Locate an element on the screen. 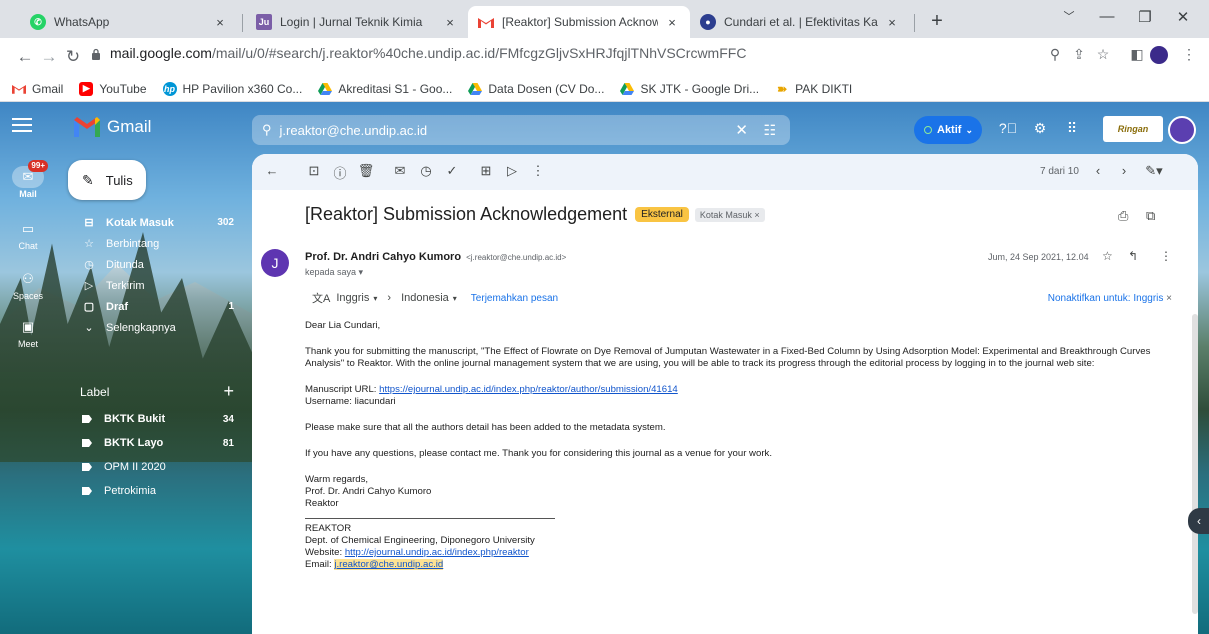 Image resolution: width=1209 pixels, height=634 pixels. nav-drafts: ▢ Draf 1 is located at coordinates (154, 306).